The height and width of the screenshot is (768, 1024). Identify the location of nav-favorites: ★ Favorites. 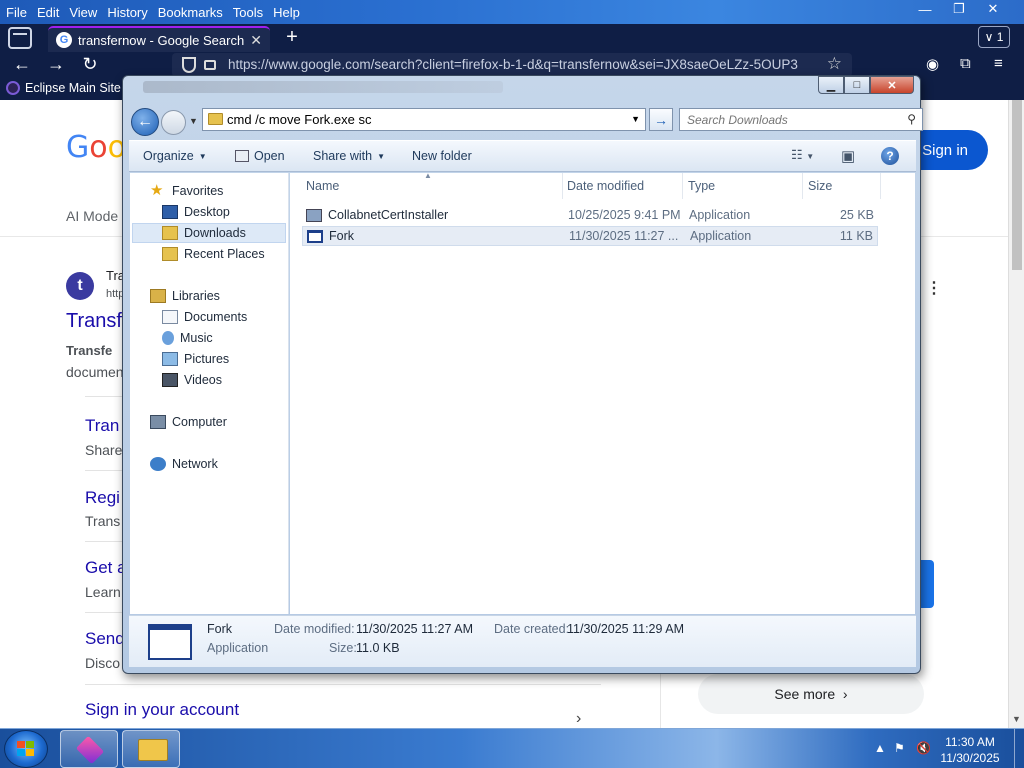
(186, 191).